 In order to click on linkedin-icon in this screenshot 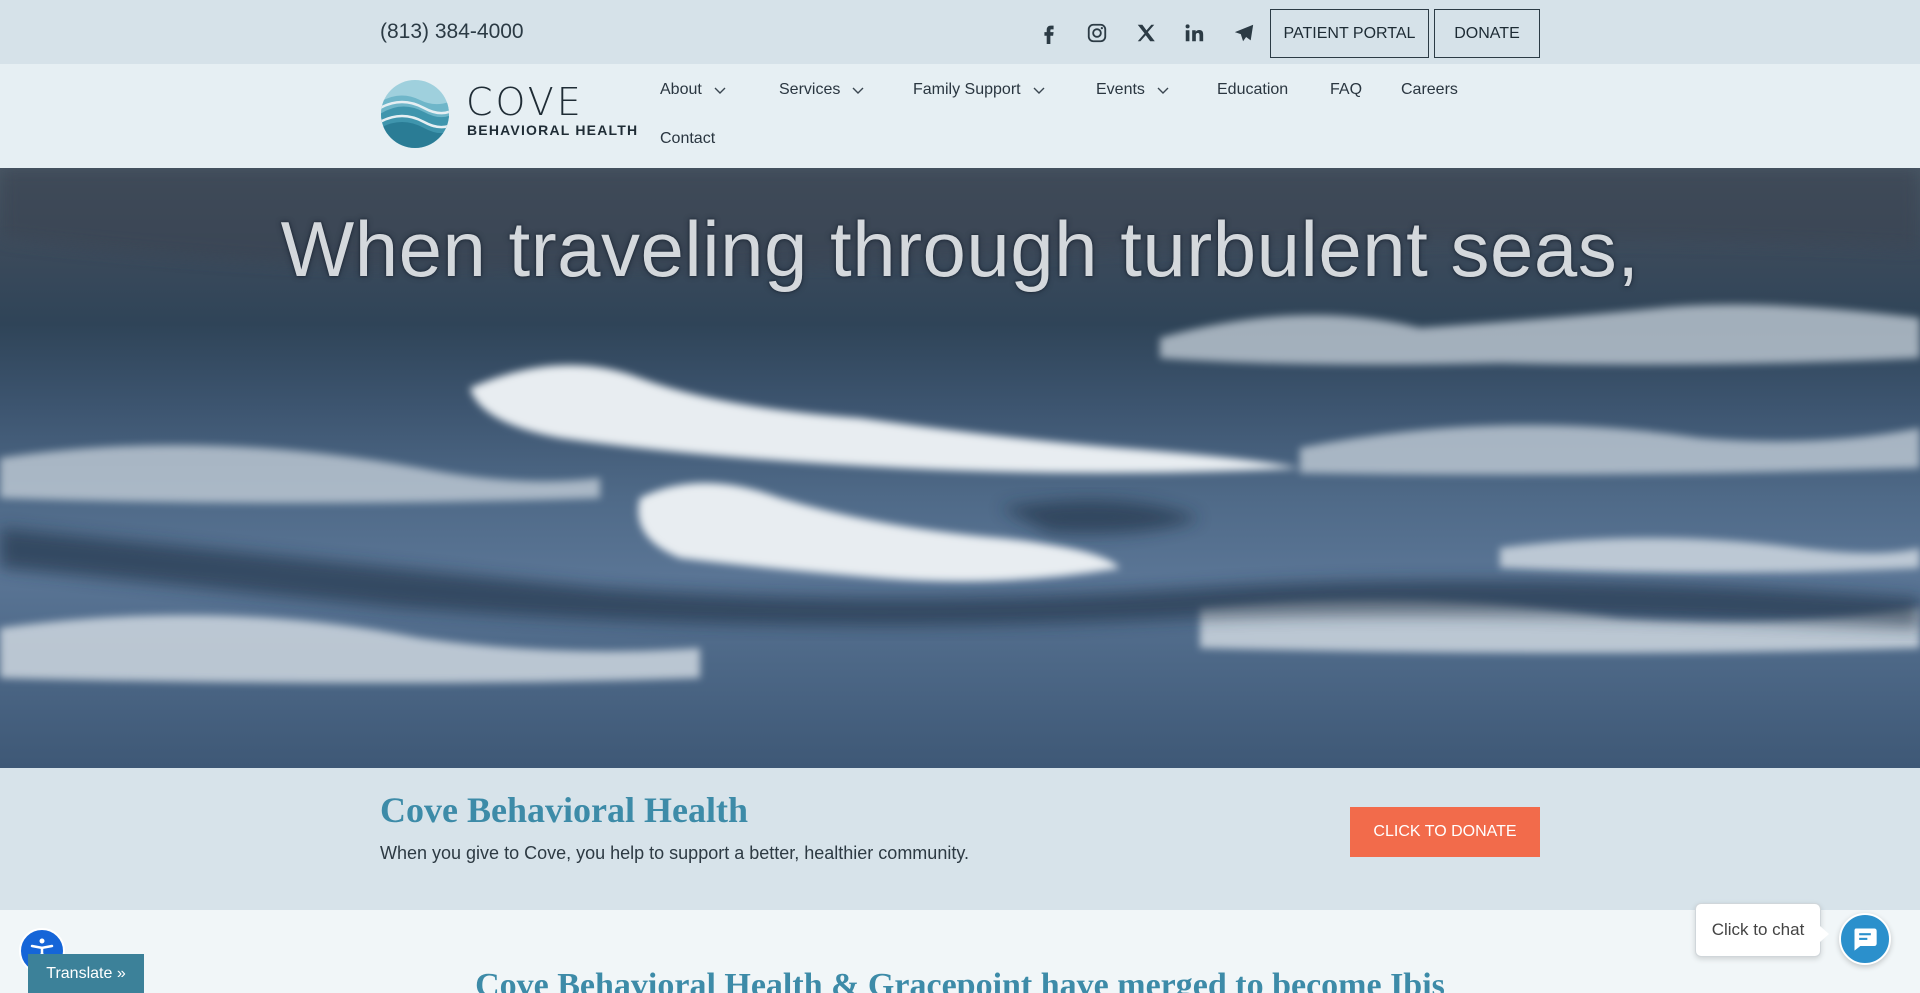, I will do `click(1194, 33)`.